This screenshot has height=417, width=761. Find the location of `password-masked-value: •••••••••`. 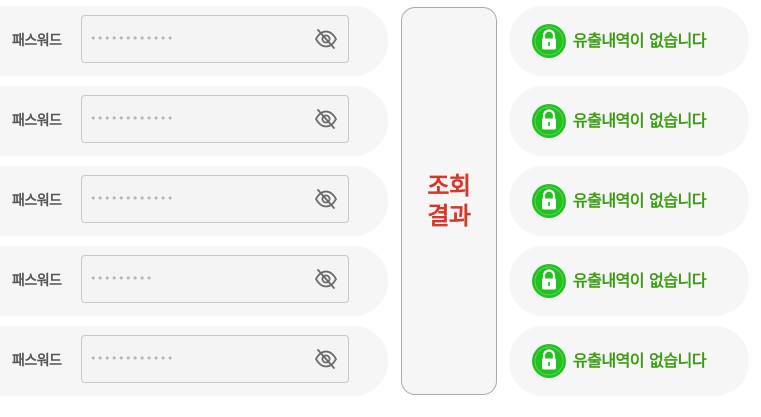

password-masked-value: ••••••••• is located at coordinates (121, 278).